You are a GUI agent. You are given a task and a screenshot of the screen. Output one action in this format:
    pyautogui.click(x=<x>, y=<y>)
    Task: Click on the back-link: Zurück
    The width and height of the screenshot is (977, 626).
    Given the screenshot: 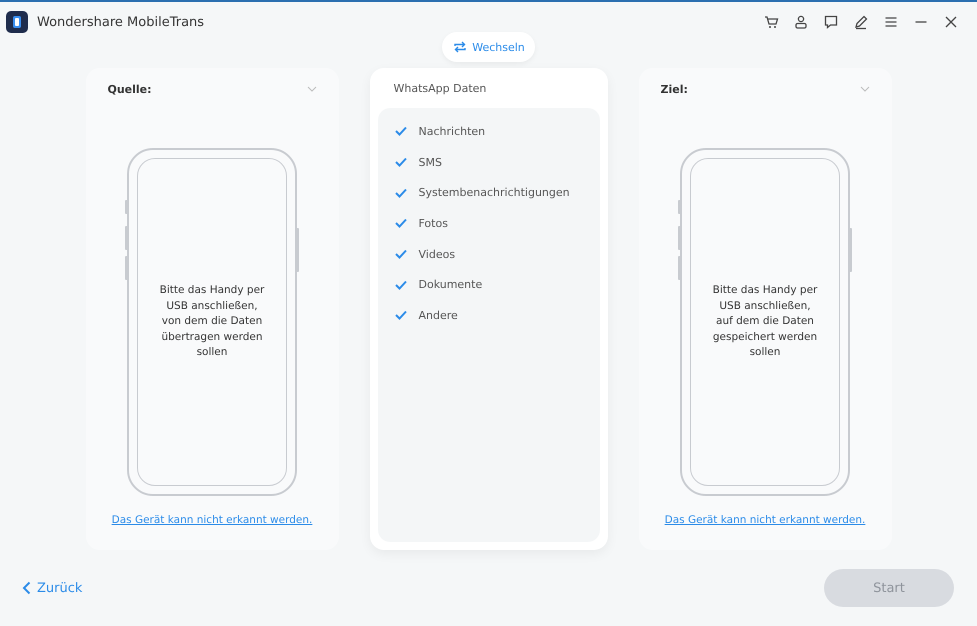 What is the action you would take?
    pyautogui.click(x=52, y=588)
    